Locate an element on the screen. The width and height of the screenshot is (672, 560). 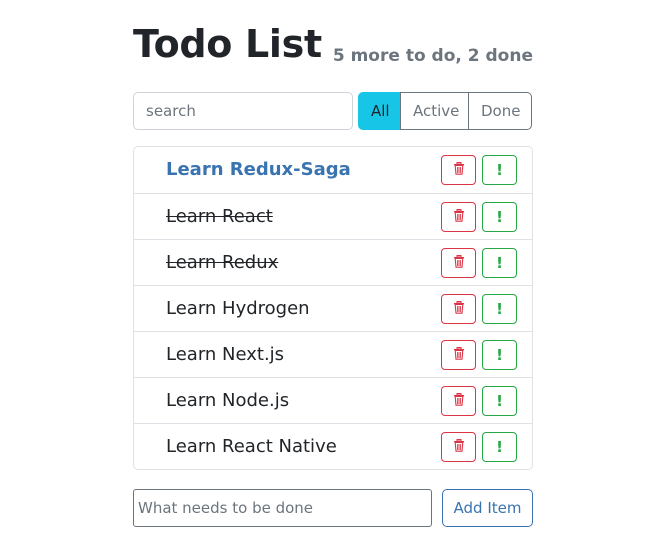
app-header: Todo List 5 more to do, 2 done is located at coordinates (333, 45).